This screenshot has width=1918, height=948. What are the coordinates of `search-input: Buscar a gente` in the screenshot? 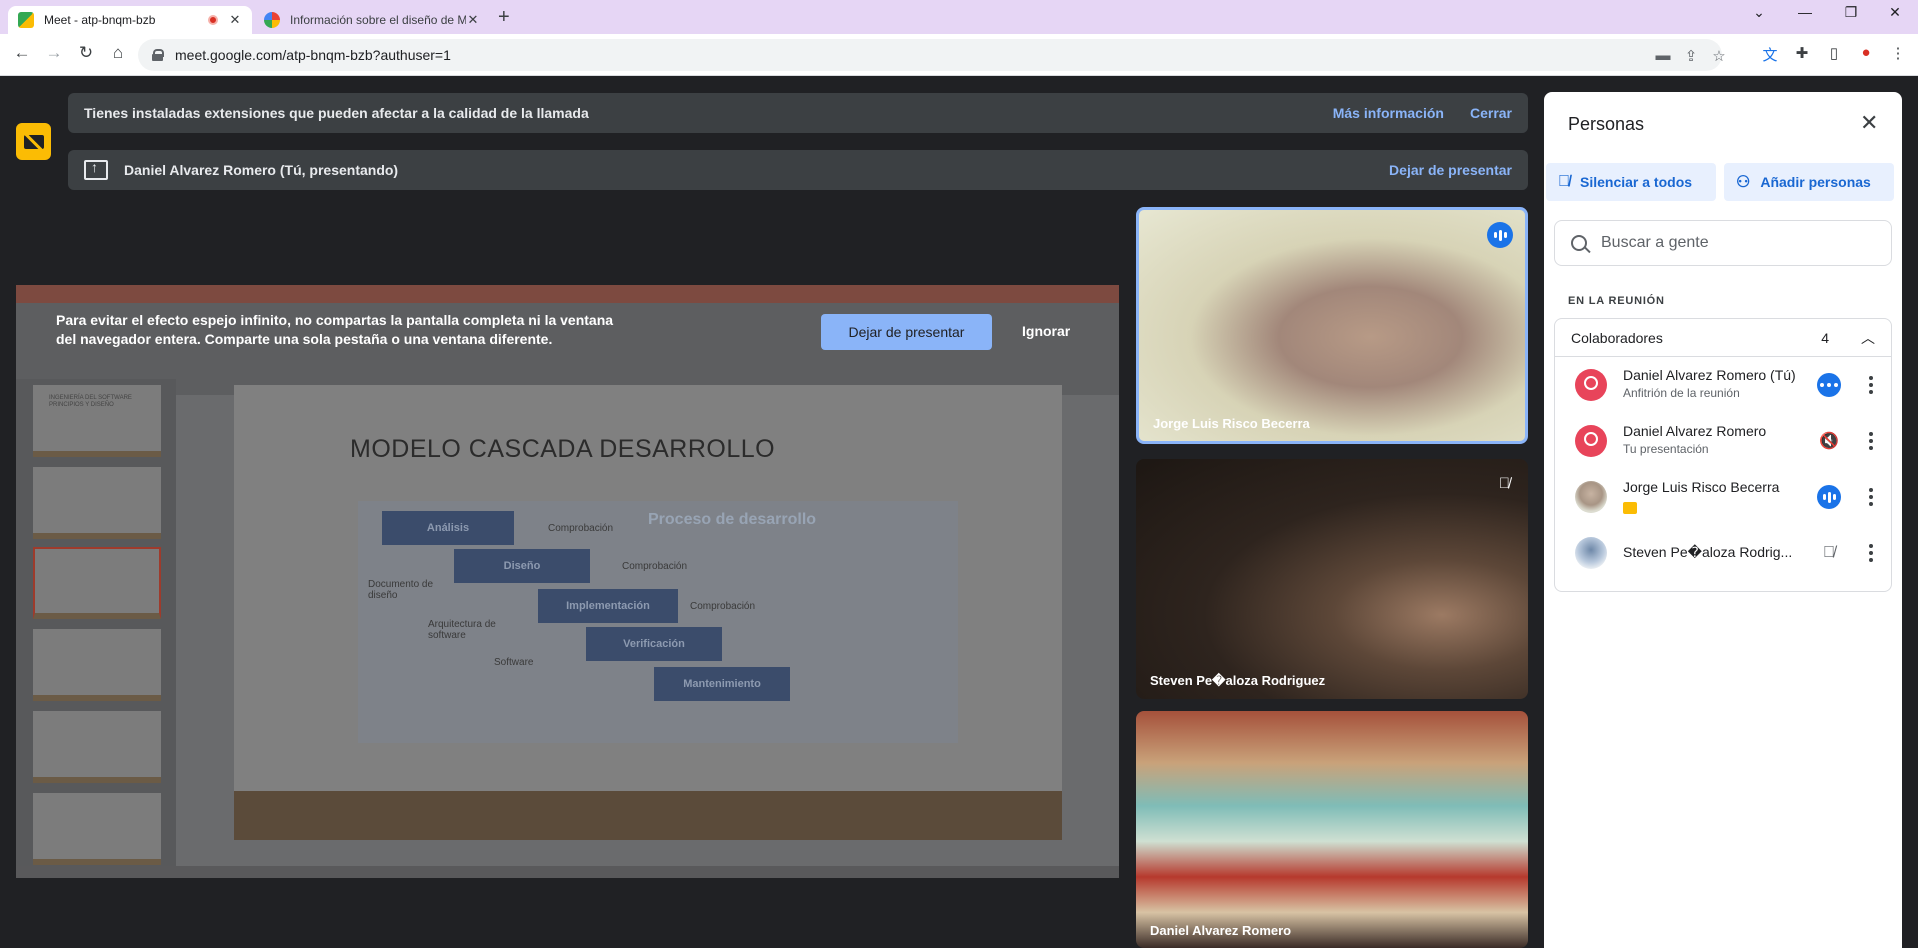 It's located at (1723, 243).